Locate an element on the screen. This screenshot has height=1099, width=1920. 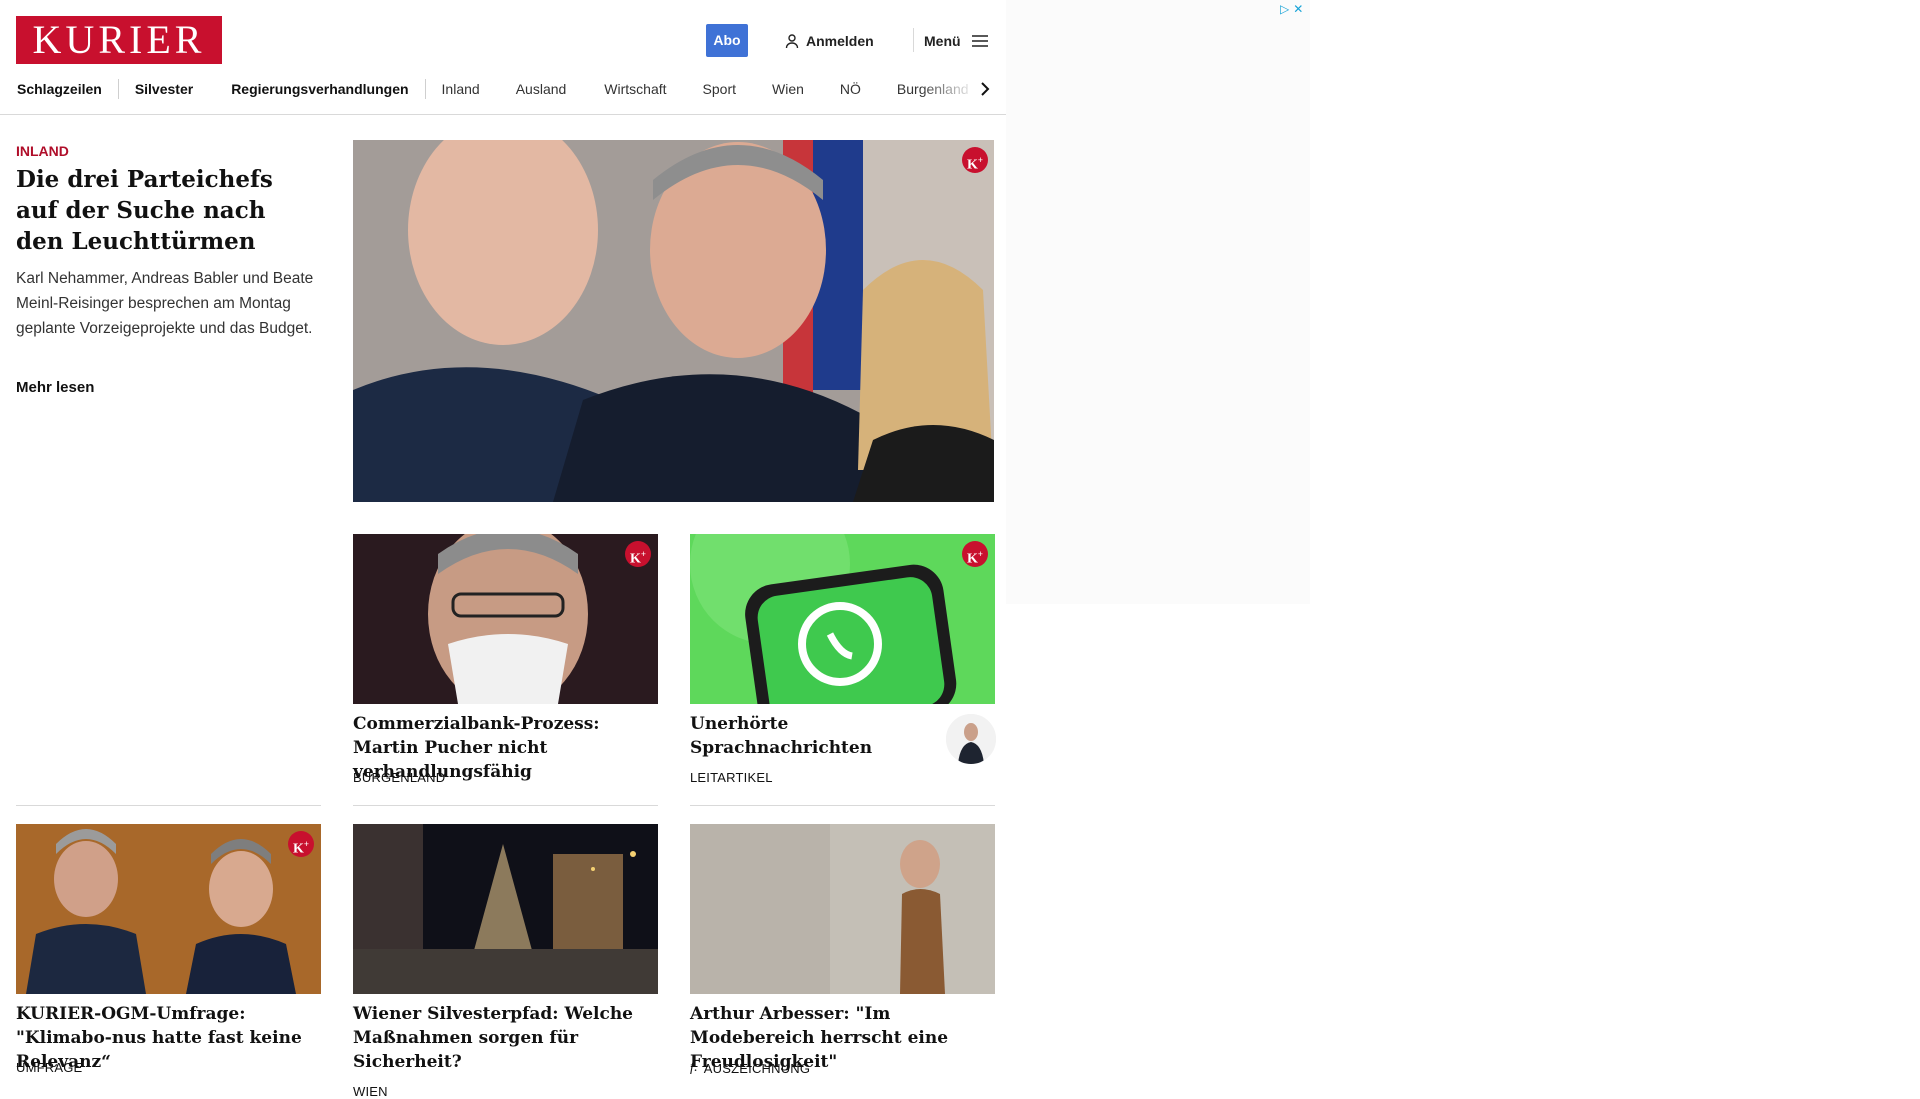
author-photo is located at coordinates (971, 739).